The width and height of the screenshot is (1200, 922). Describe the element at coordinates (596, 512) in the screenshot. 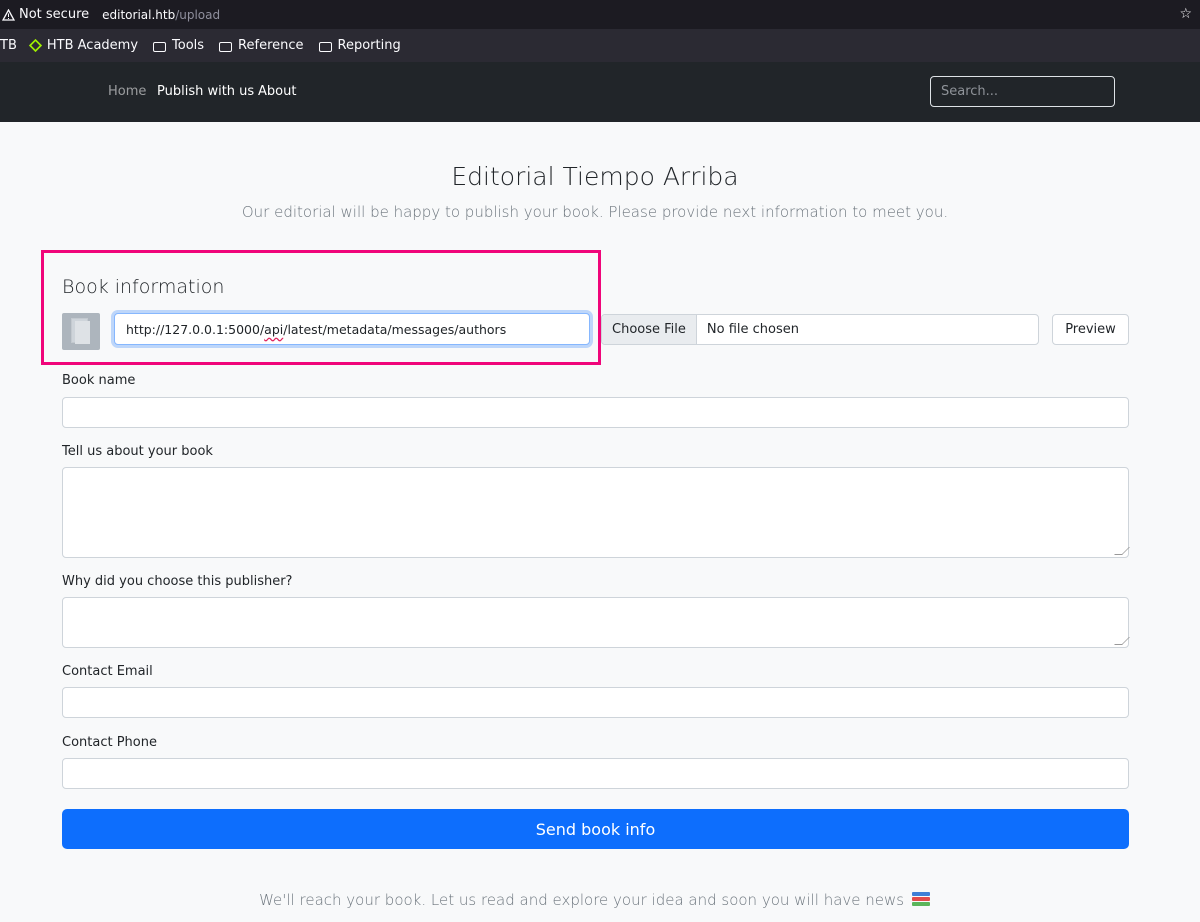

I see `about-book-textarea` at that location.